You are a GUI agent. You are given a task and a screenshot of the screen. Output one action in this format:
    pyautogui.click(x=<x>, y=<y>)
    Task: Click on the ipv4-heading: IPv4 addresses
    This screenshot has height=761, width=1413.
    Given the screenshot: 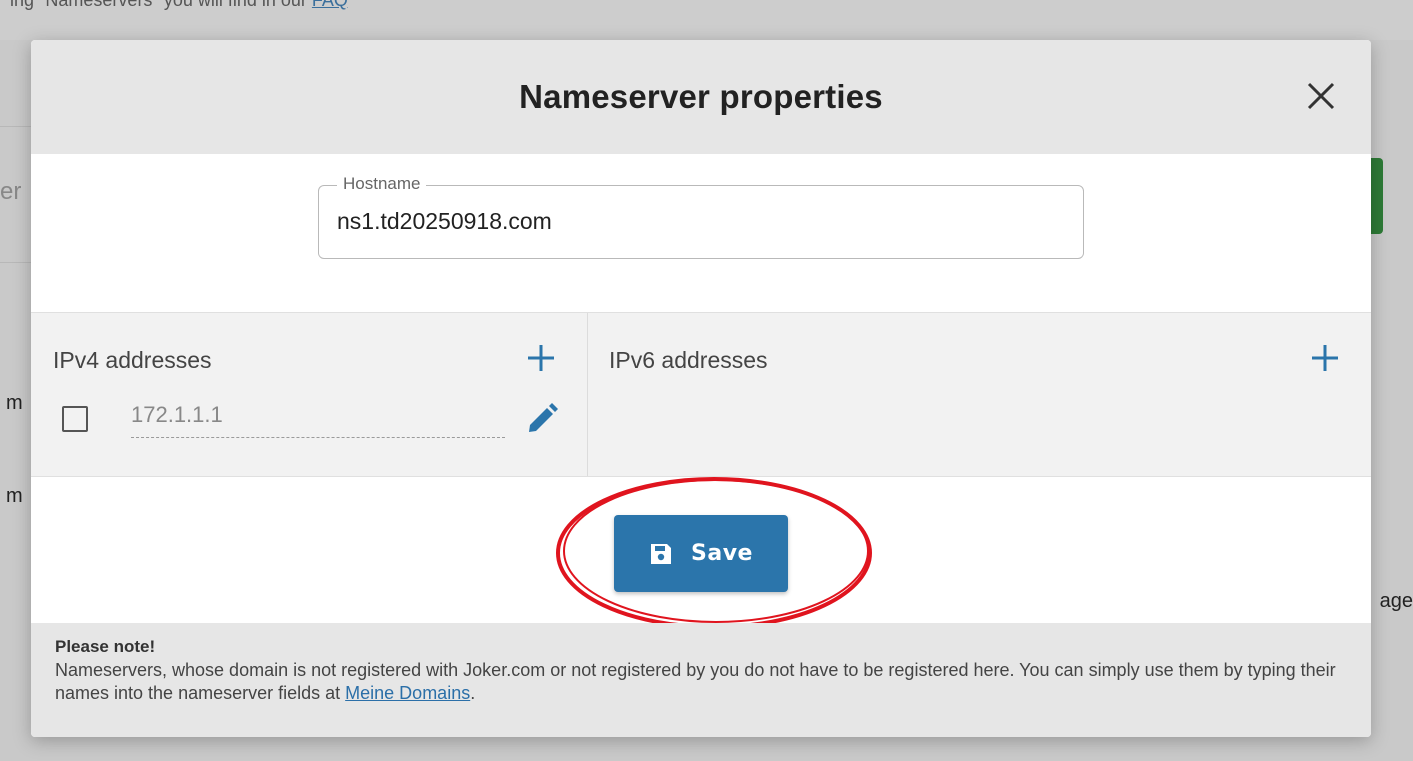 What is the action you would take?
    pyautogui.click(x=132, y=360)
    